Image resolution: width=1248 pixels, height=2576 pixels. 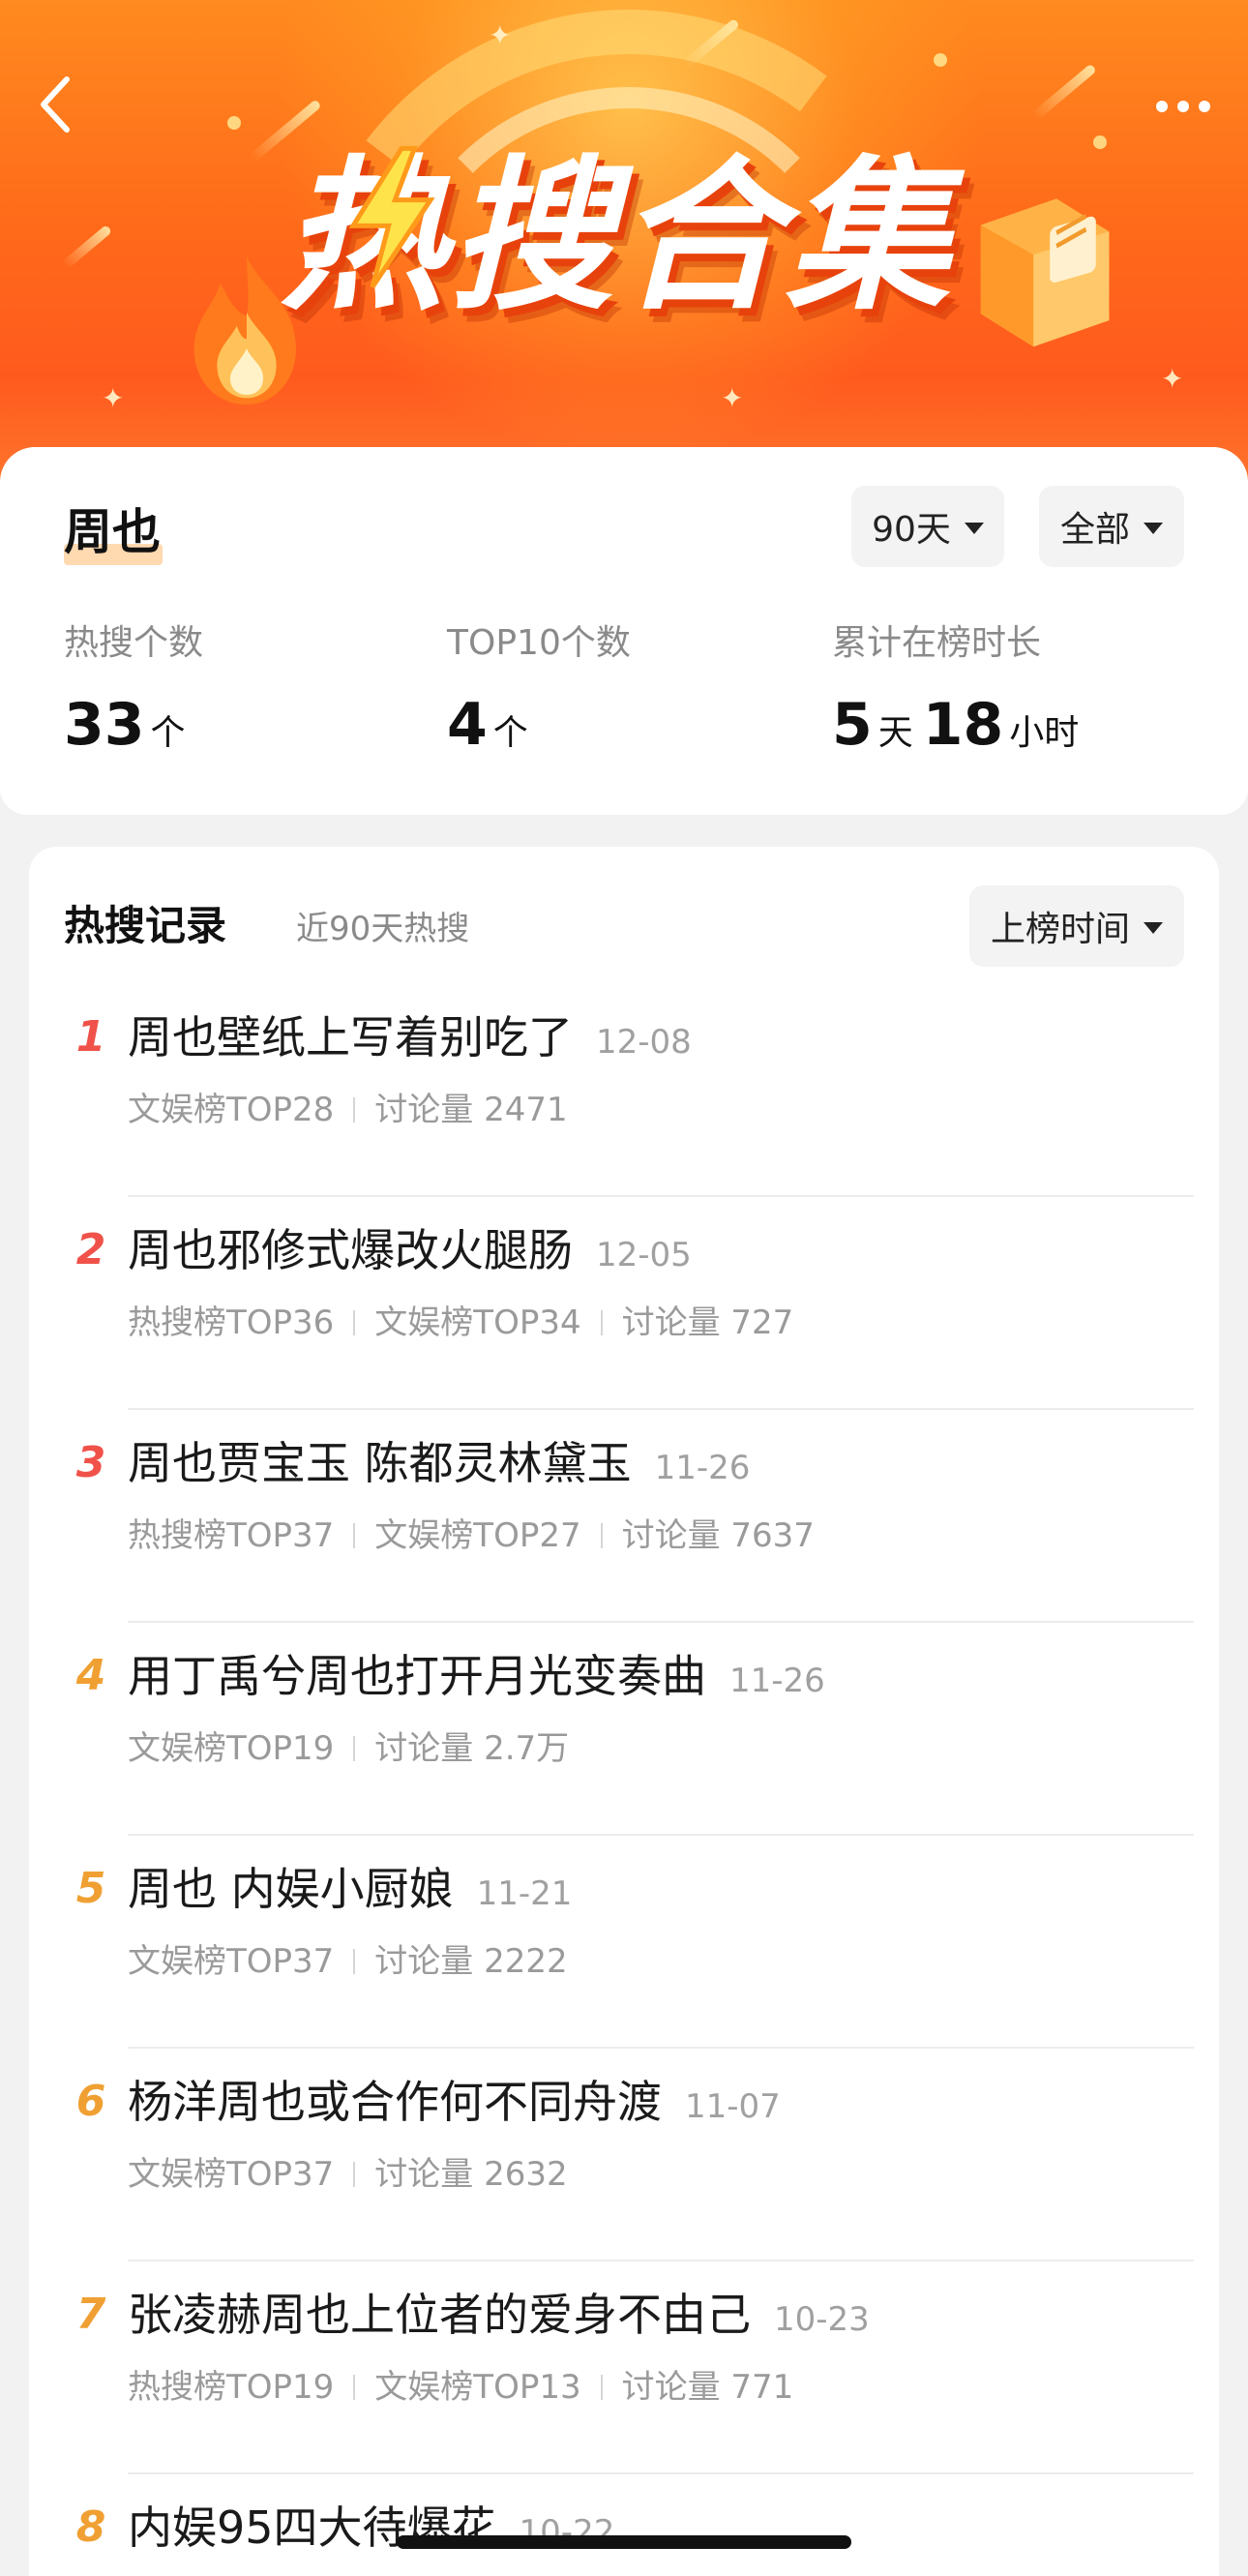 I want to click on sort-dropdown: 上榜时间, so click(x=1076, y=926).